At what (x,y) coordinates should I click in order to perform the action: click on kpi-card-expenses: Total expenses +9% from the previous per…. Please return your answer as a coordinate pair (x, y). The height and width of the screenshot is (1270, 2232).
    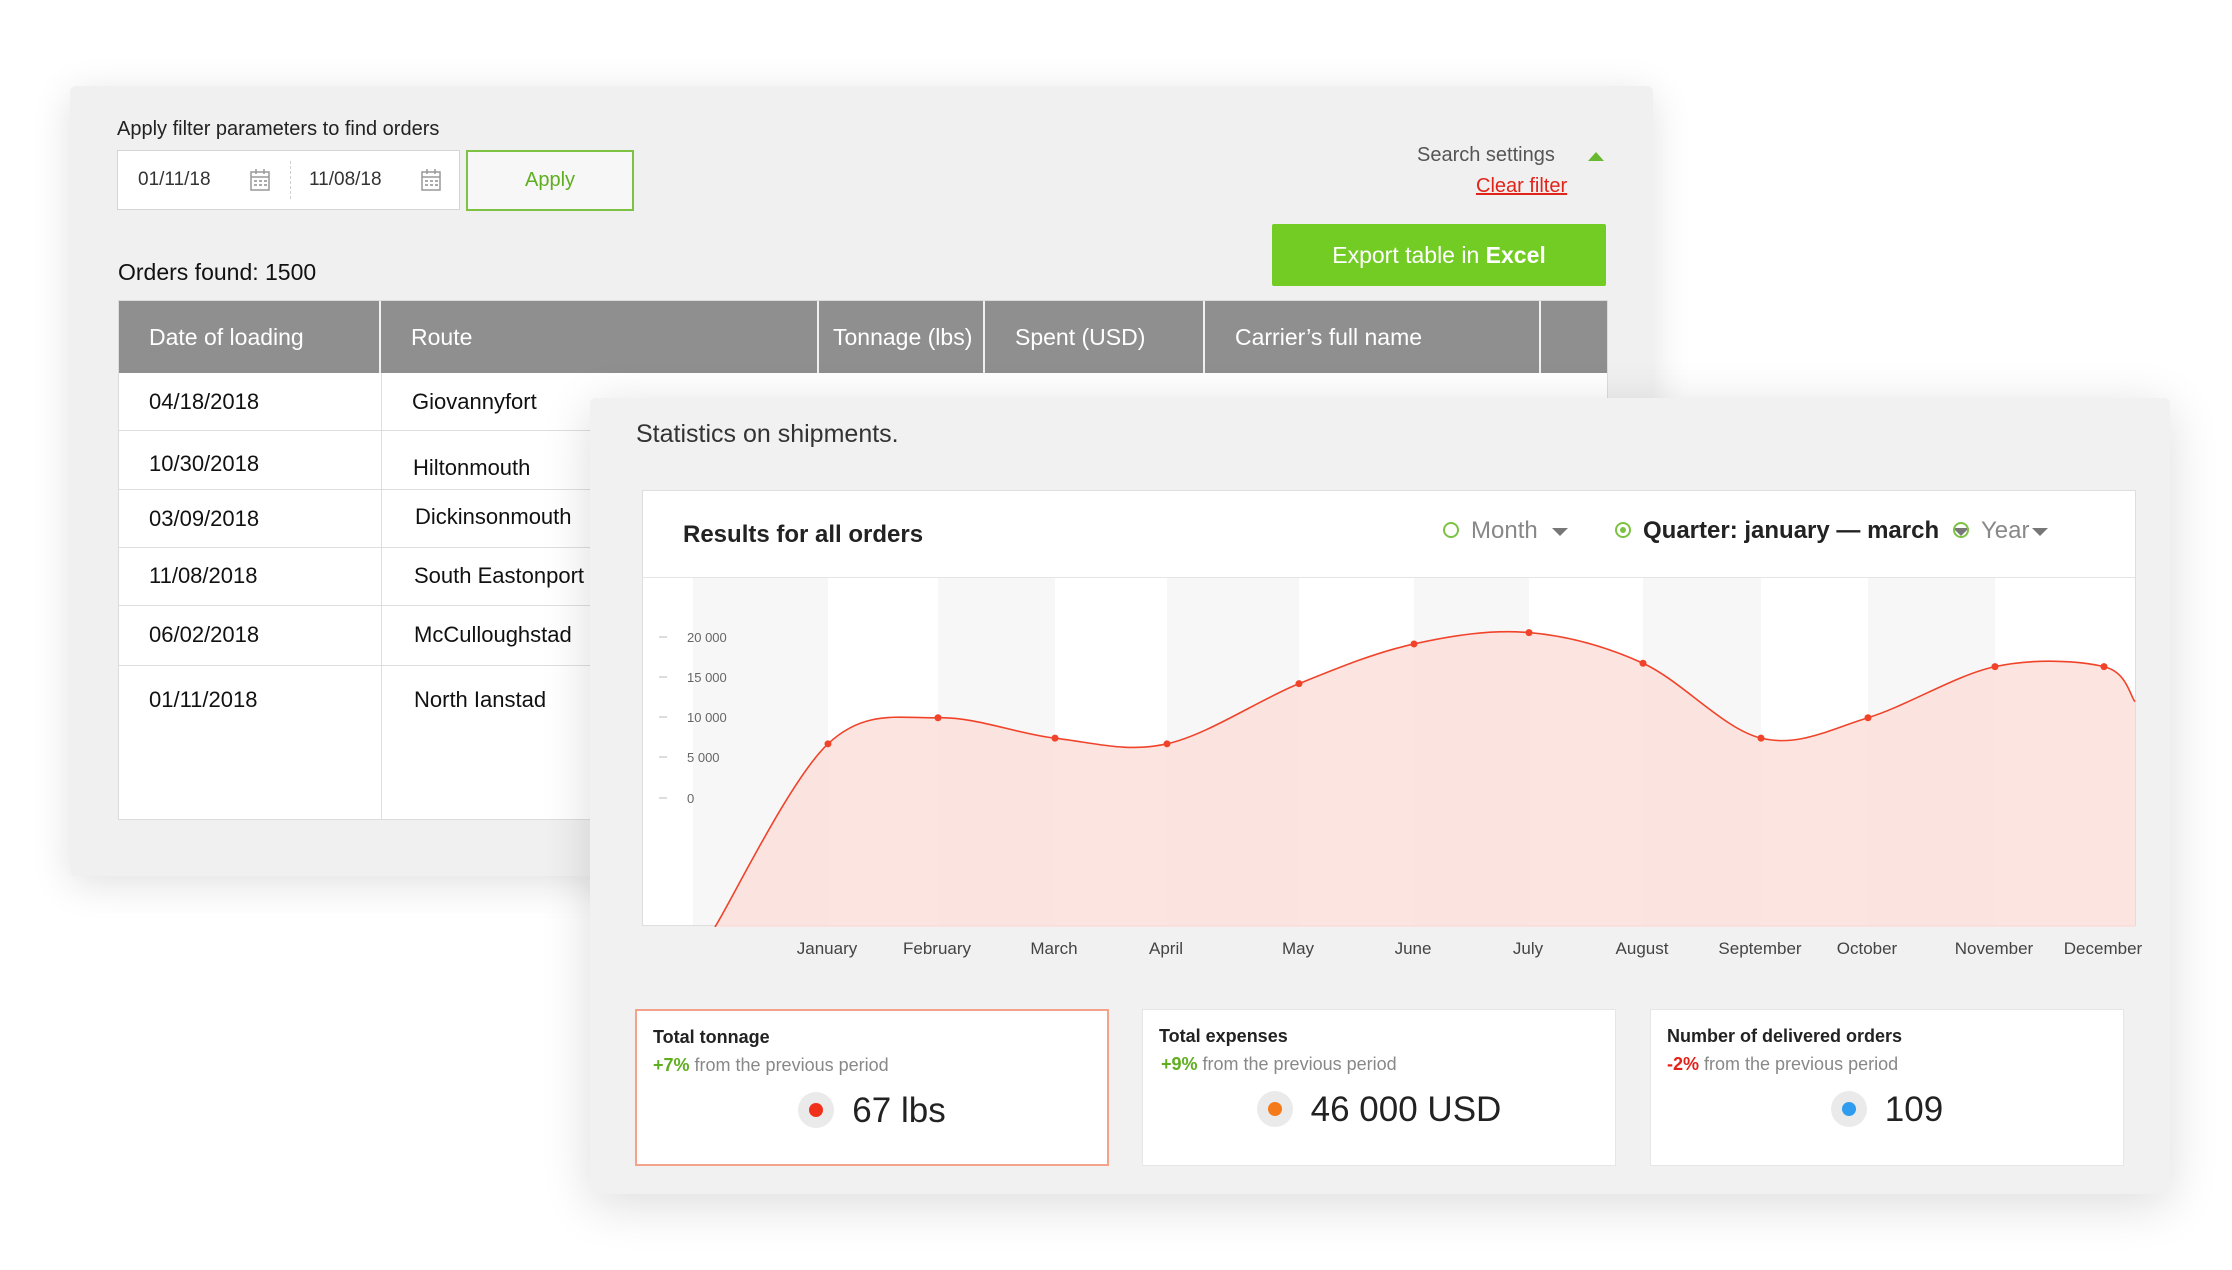
    Looking at the image, I should click on (1379, 1087).